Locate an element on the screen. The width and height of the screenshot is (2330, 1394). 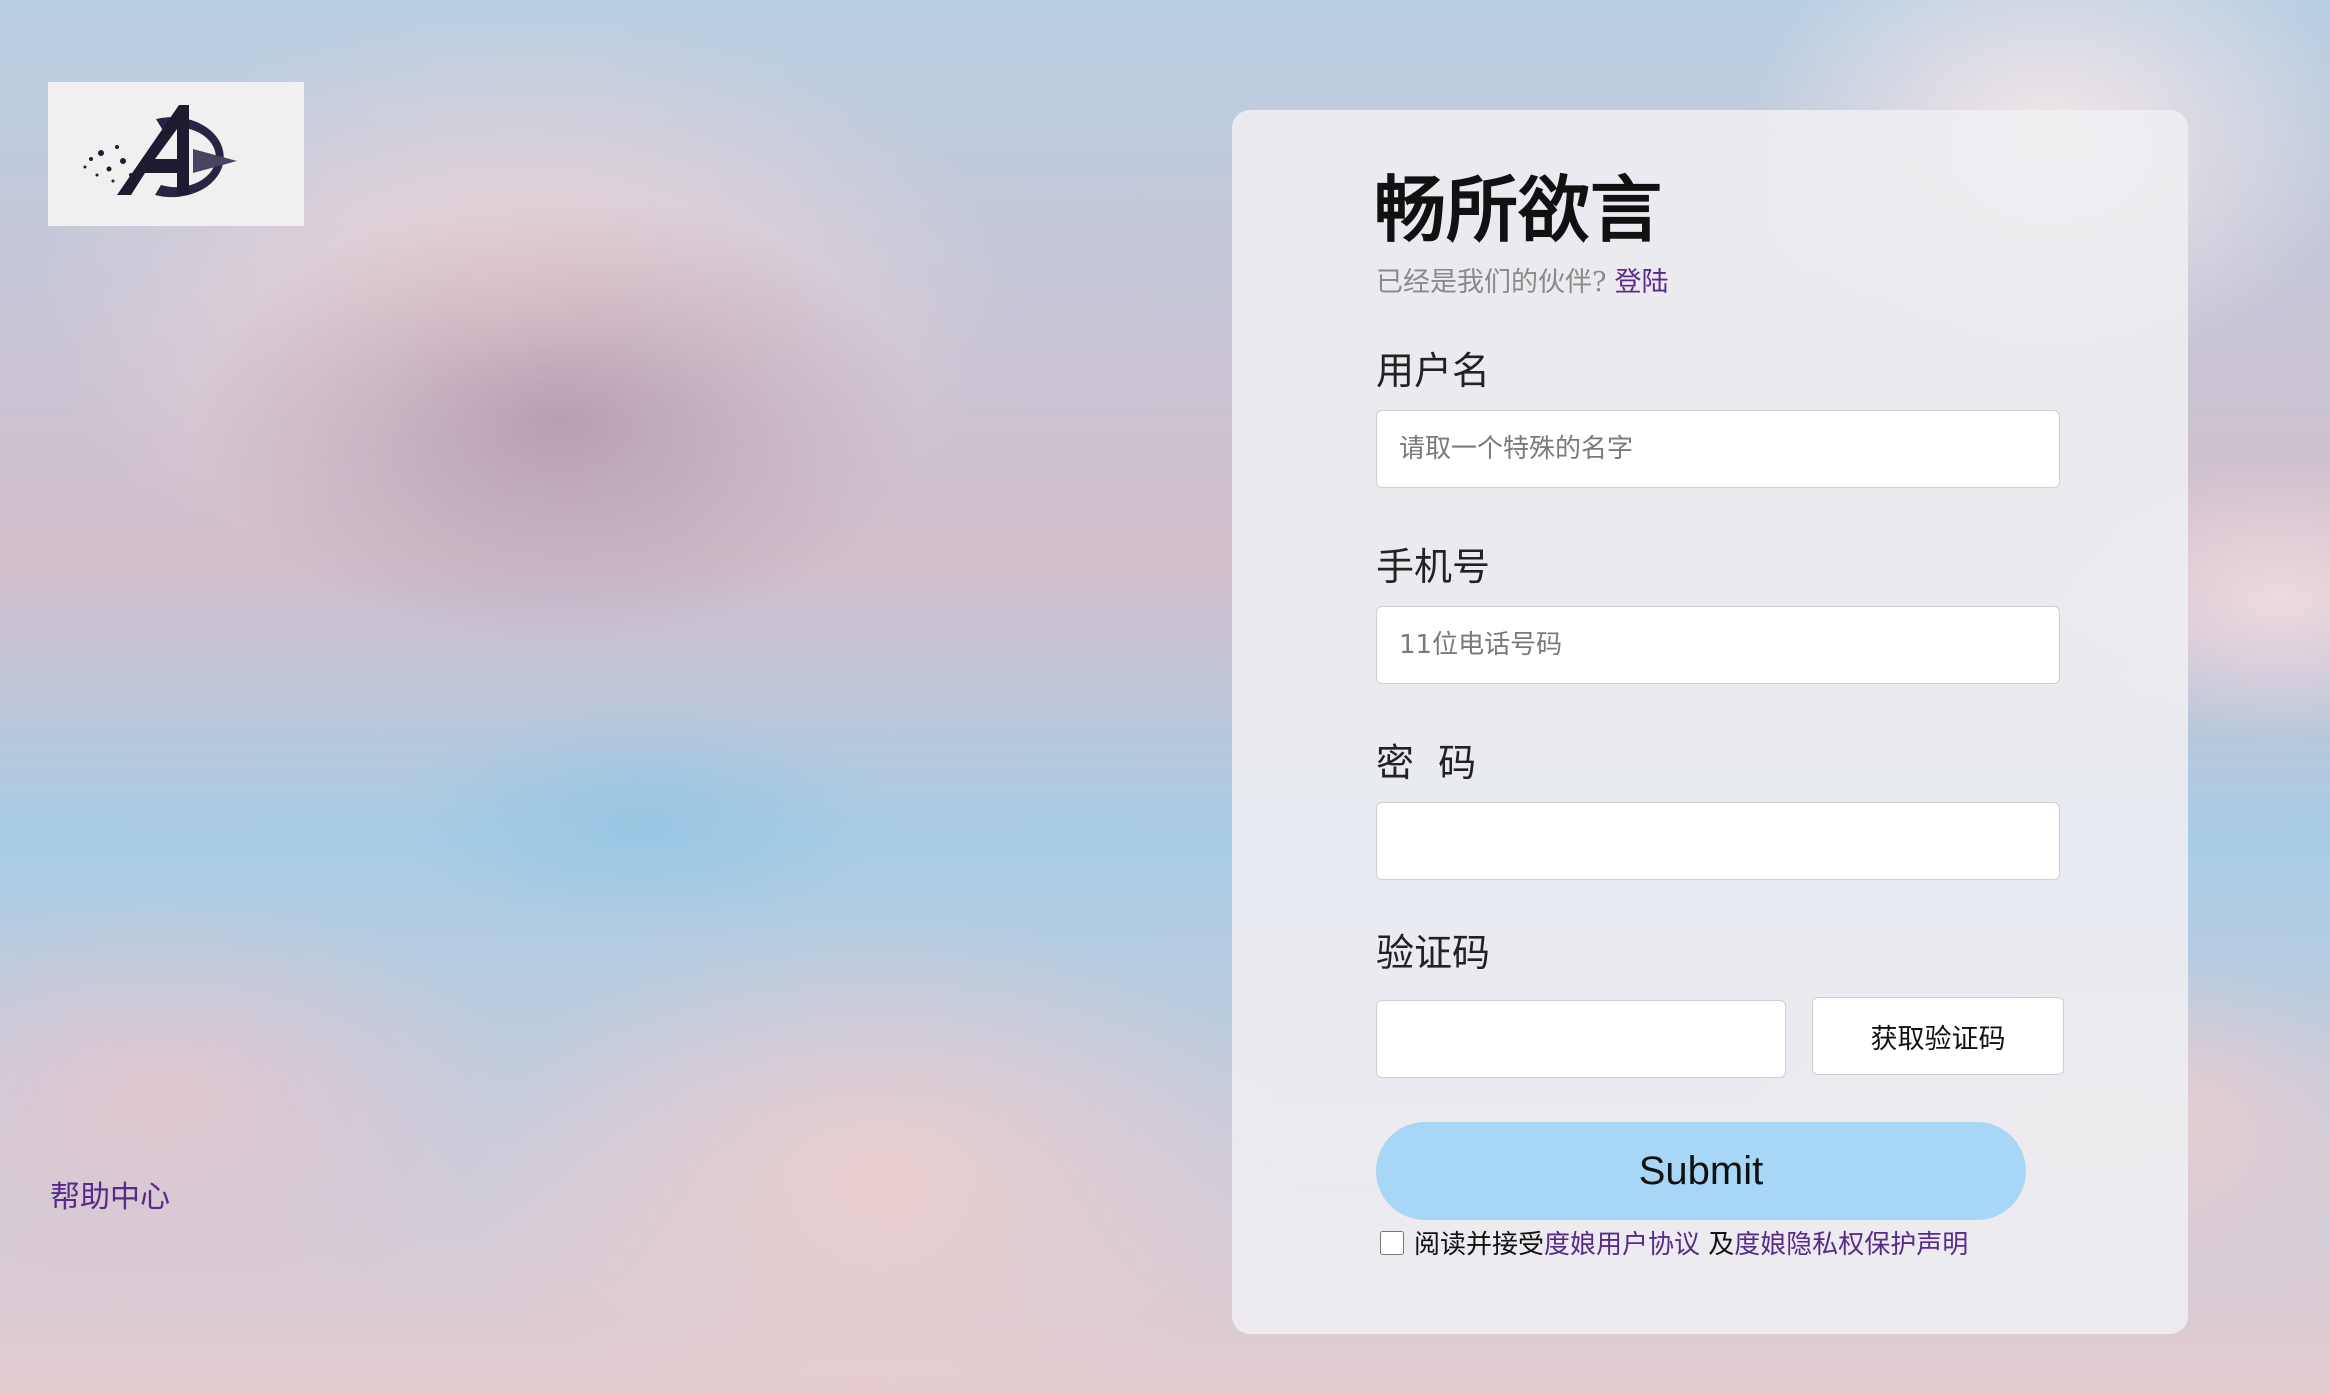
agreement-row: 阅读并接受 度娘用户协议 及度娘隐私权保护声明 is located at coordinates (1674, 1242).